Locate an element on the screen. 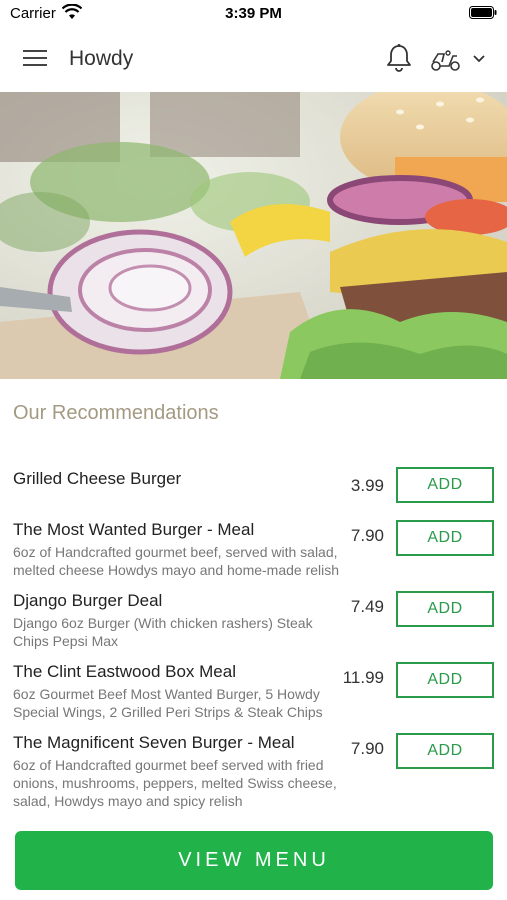 This screenshot has width=507, height=900. item-name: The Most Wanted Burger - Meal is located at coordinates (134, 529).